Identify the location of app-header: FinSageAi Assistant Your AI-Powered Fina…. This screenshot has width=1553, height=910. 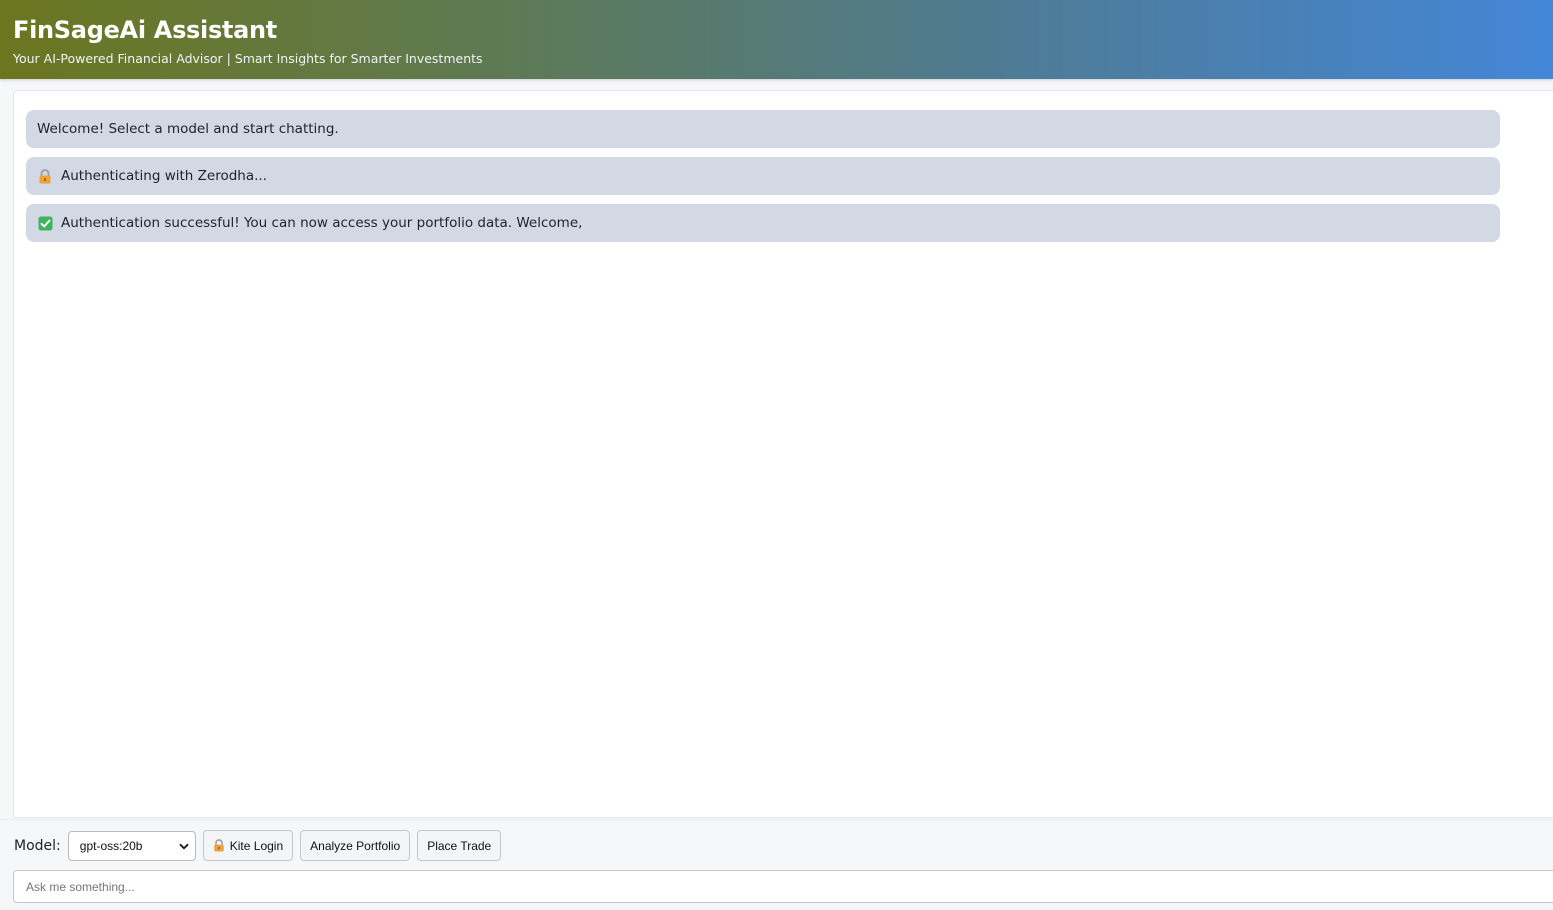
(776, 39).